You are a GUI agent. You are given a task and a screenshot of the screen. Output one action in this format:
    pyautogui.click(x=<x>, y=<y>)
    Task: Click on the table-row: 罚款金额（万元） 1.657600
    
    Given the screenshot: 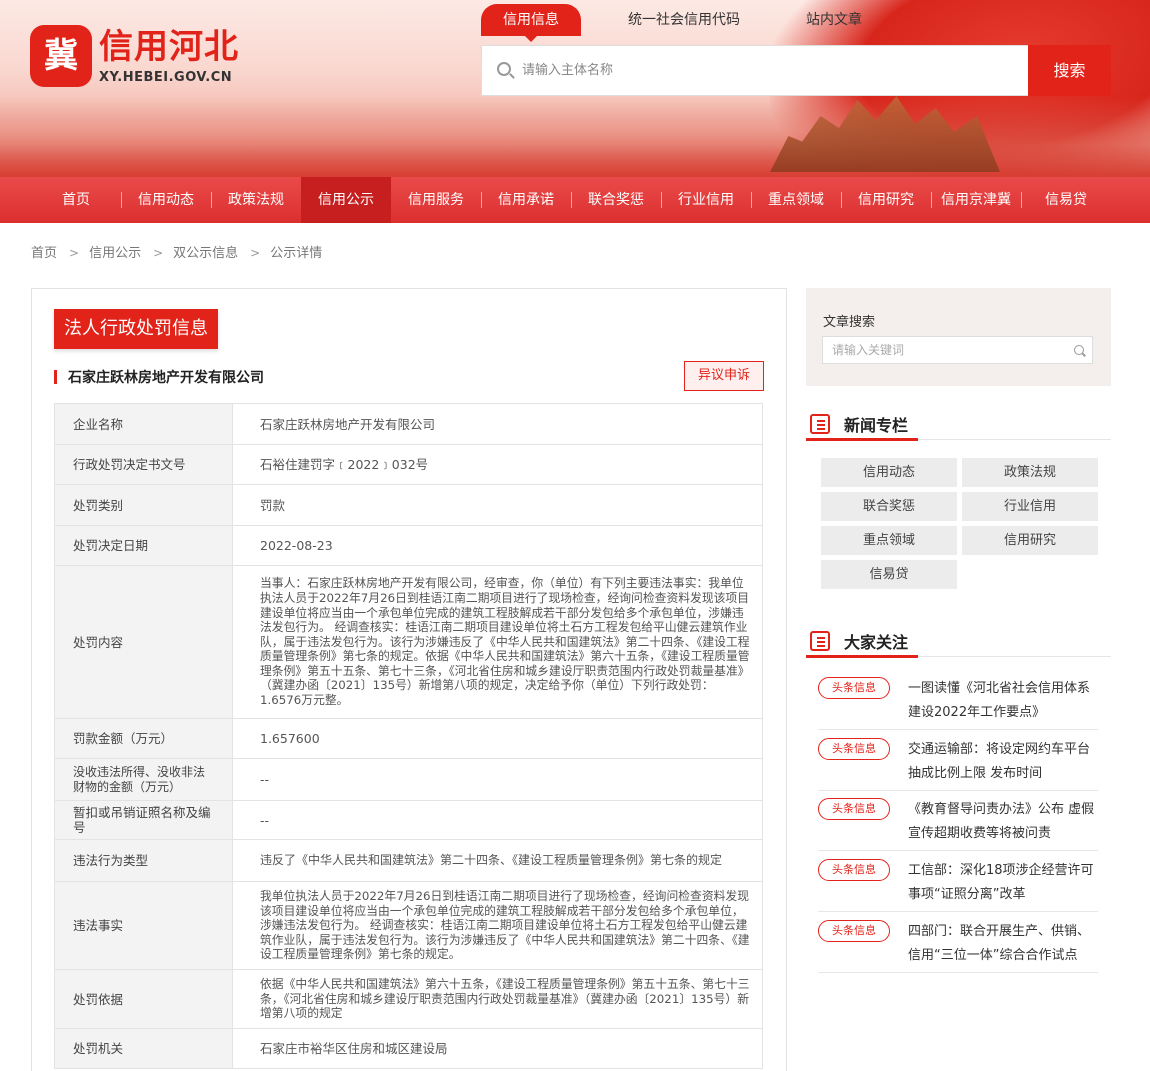 What is the action you would take?
    pyautogui.click(x=408, y=738)
    